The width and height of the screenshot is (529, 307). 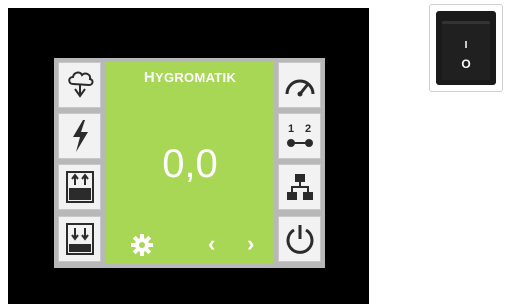 What do you see at coordinates (250, 244) in the screenshot?
I see `next-page-button: ›` at bounding box center [250, 244].